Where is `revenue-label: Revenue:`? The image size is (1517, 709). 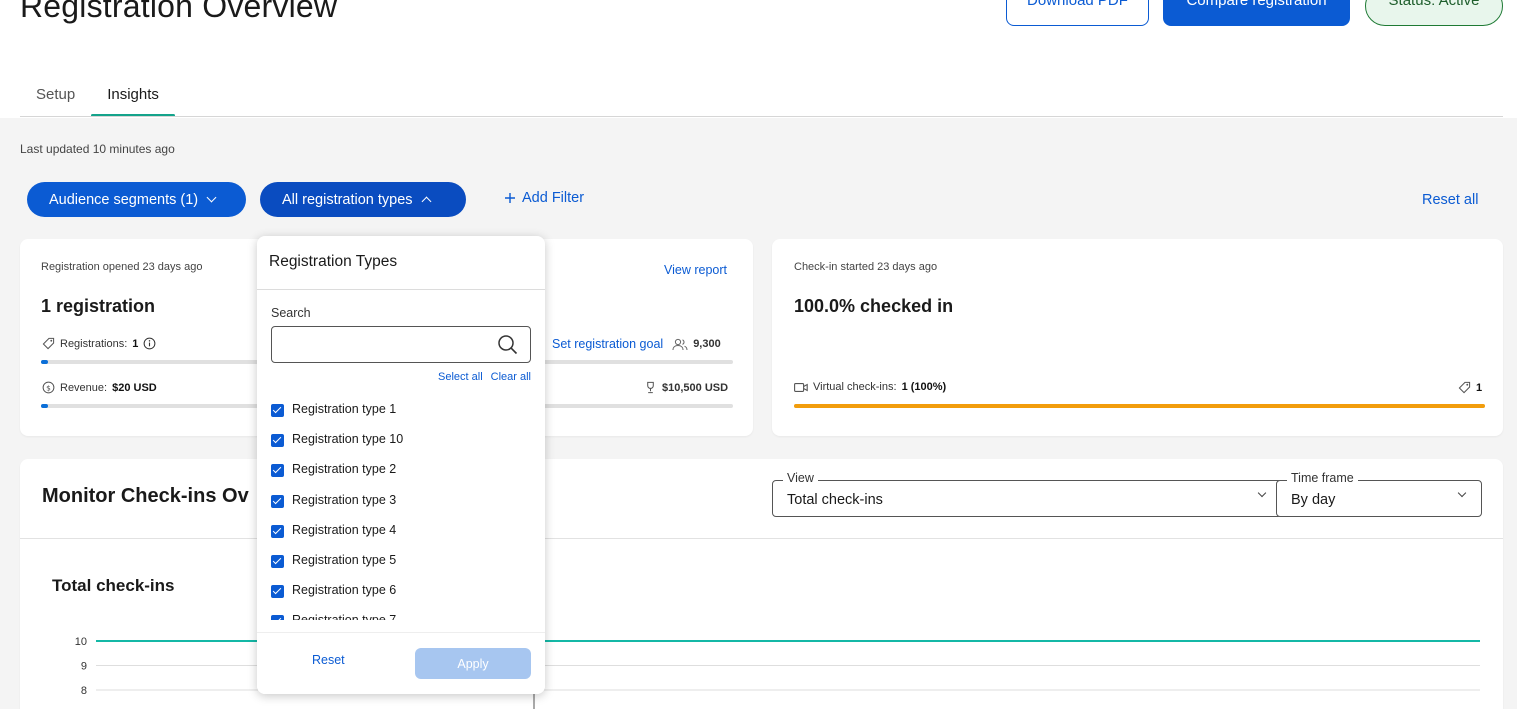
revenue-label: Revenue: is located at coordinates (84, 387).